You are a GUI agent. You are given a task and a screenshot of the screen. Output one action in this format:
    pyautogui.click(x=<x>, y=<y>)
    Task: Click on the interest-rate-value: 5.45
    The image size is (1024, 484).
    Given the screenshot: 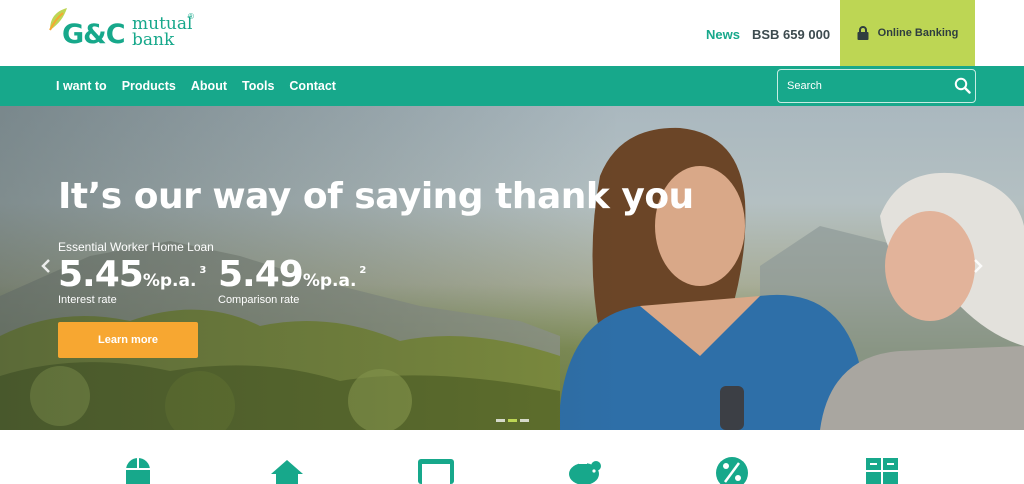 What is the action you would take?
    pyautogui.click(x=101, y=274)
    